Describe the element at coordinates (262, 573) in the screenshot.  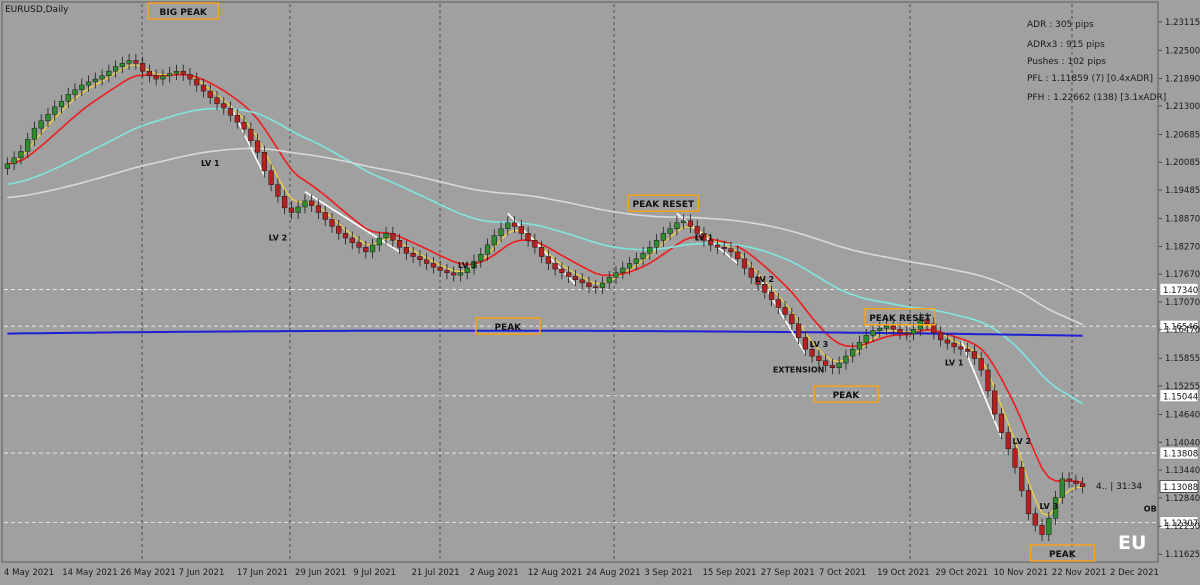
I see `x-tick-label: 17 Jun 2021` at that location.